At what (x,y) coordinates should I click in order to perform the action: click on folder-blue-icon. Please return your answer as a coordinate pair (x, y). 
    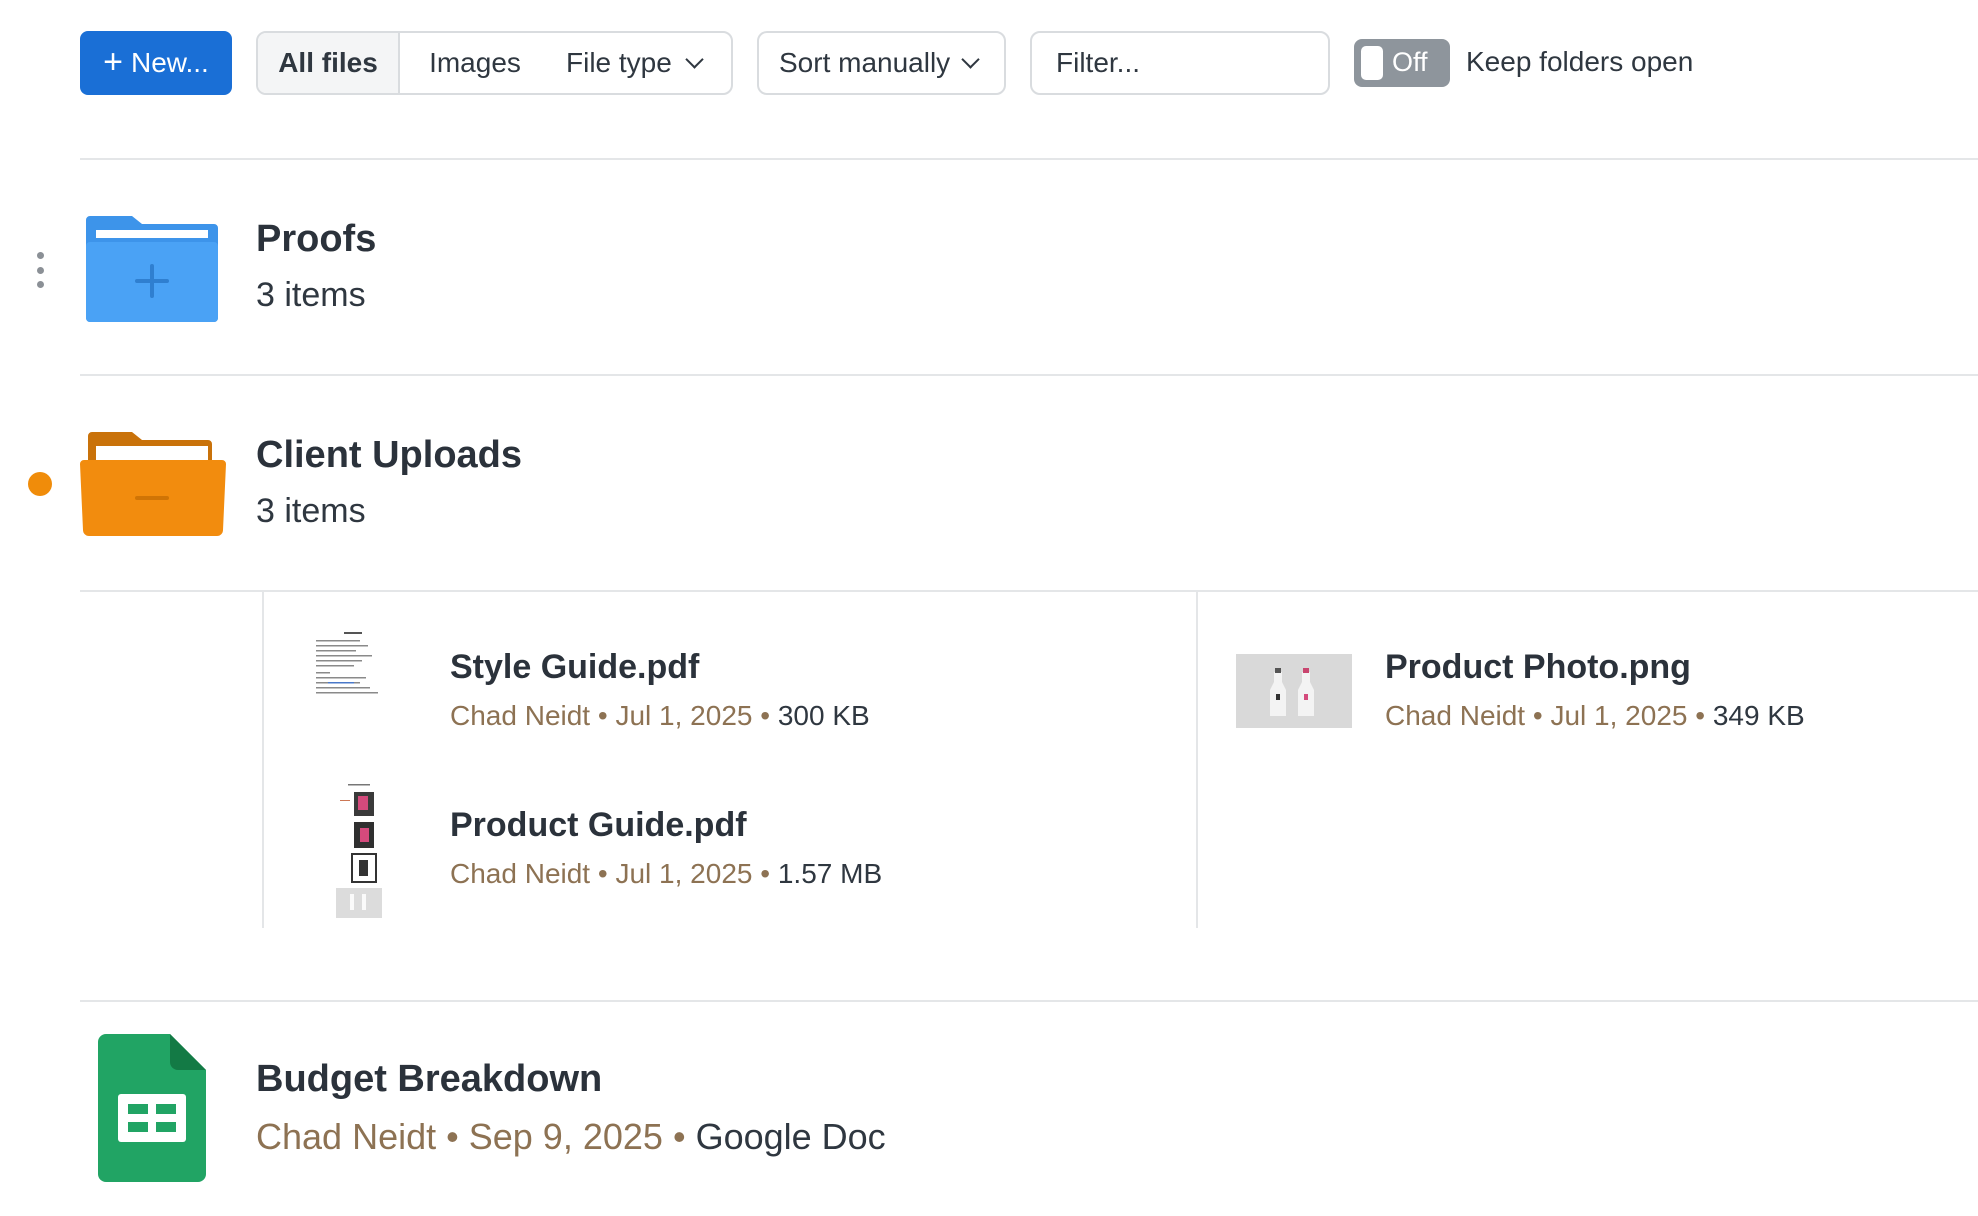
    Looking at the image, I should click on (152, 268).